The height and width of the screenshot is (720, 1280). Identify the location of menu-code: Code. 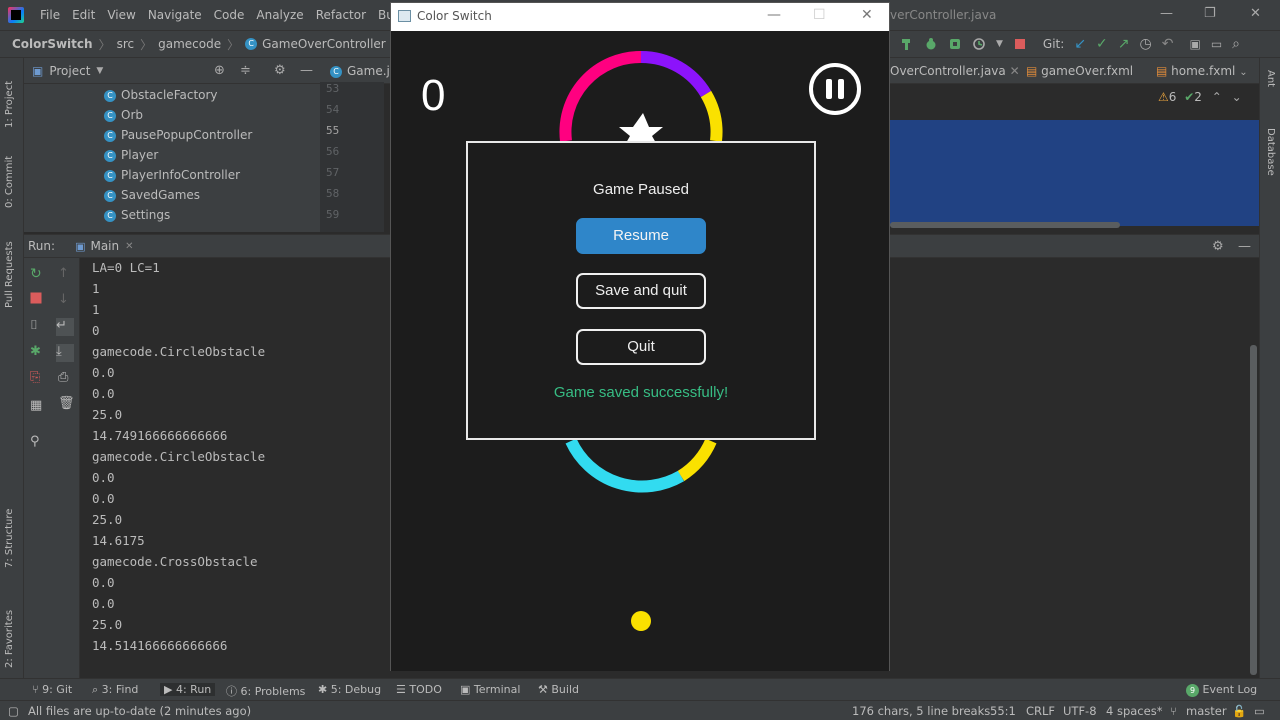
(229, 15).